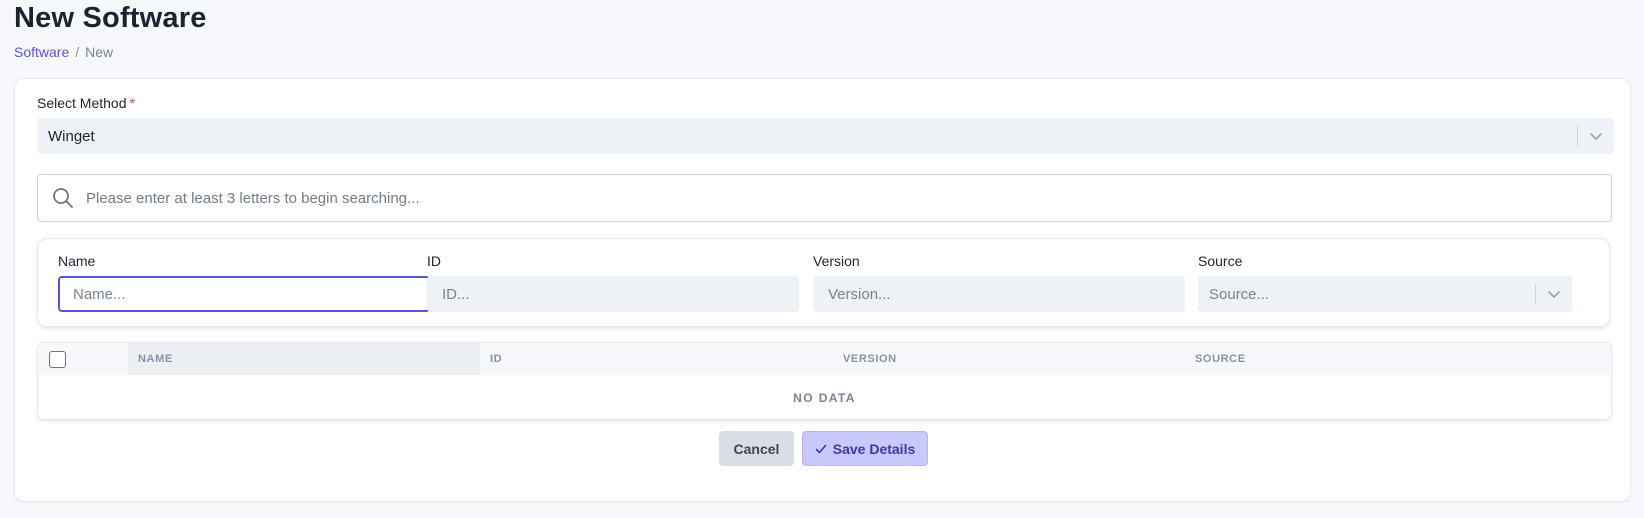  I want to click on filter-id: ID, so click(613, 282).